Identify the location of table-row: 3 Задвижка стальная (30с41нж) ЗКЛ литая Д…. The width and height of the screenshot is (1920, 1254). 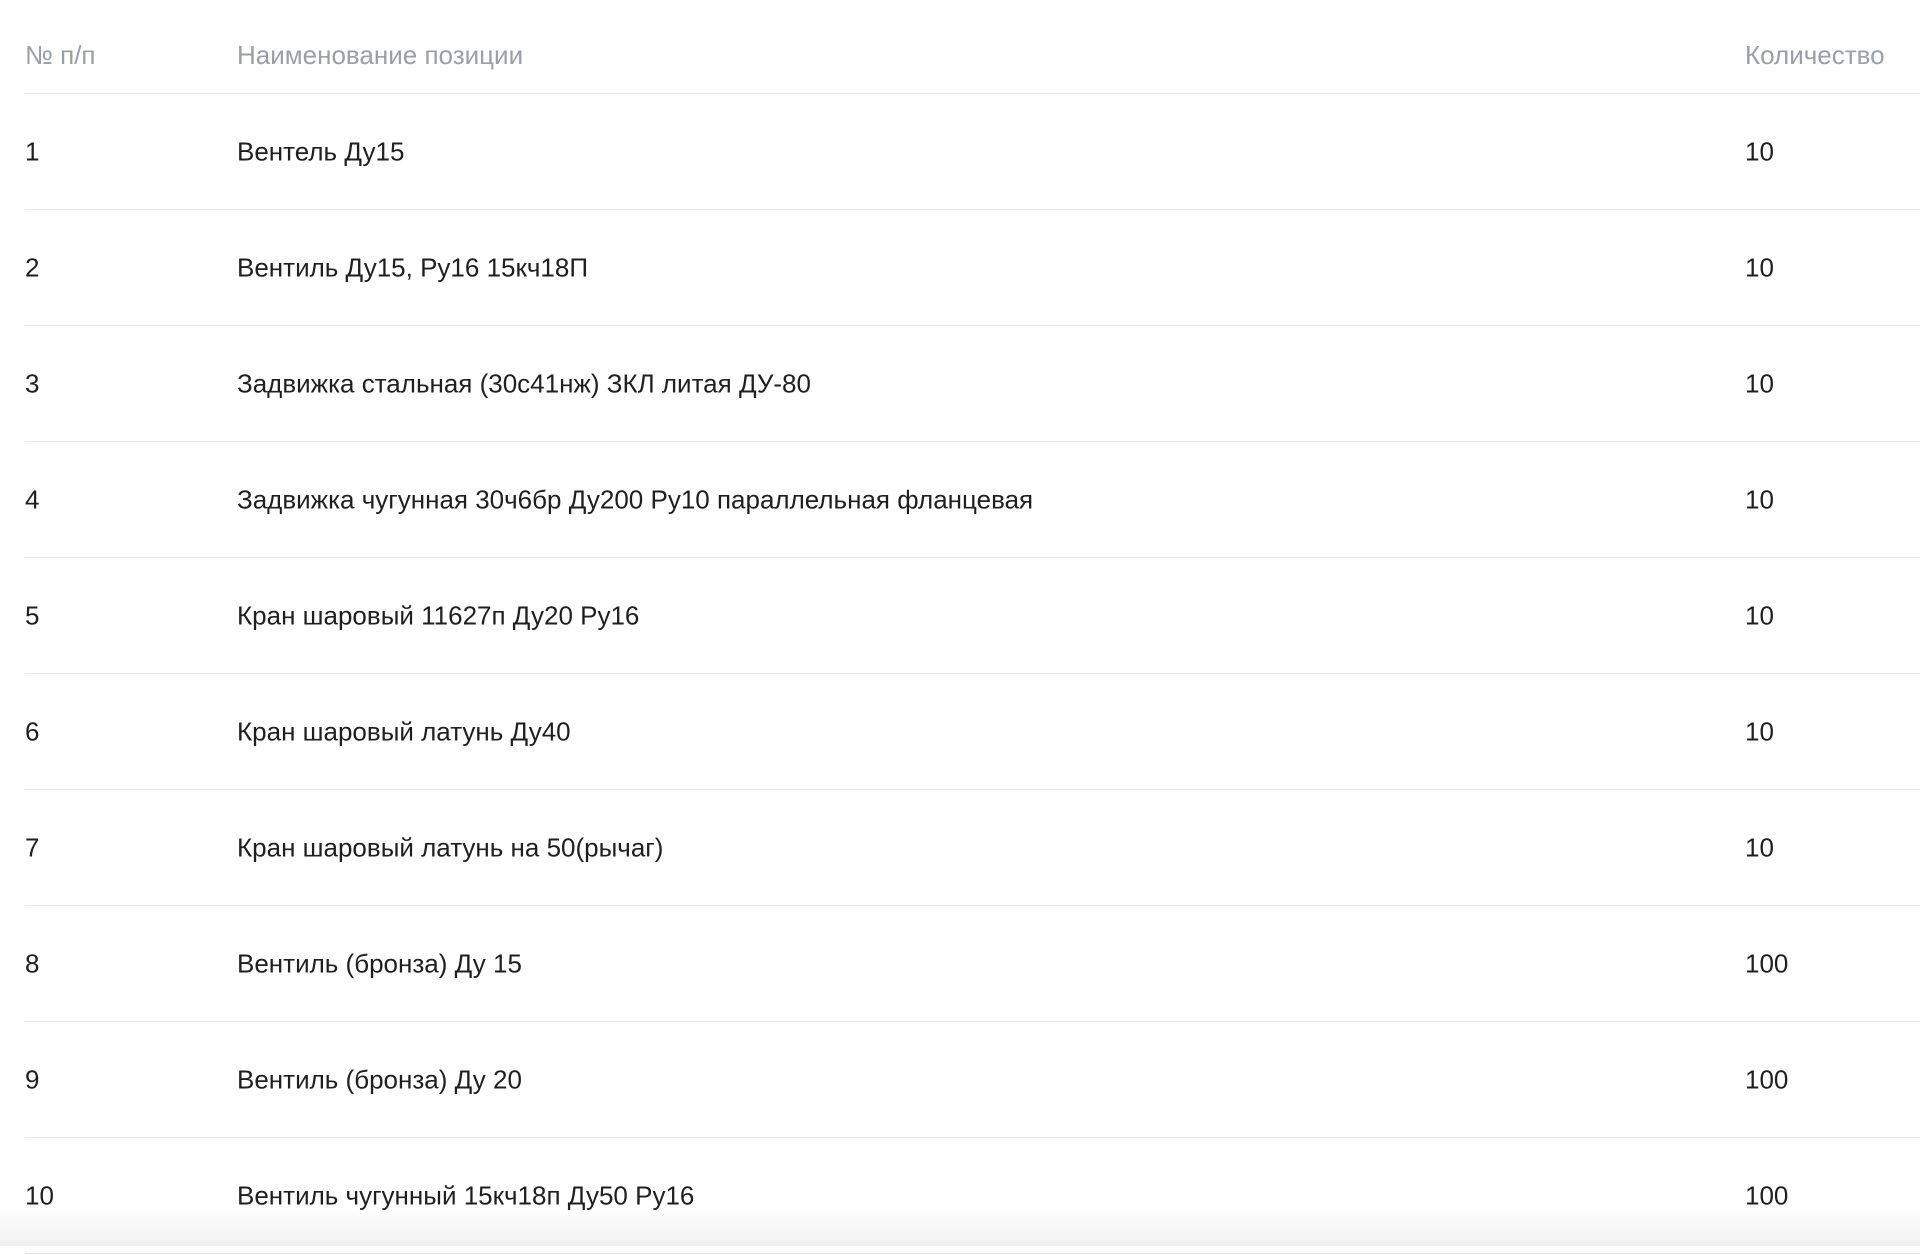
(972, 384).